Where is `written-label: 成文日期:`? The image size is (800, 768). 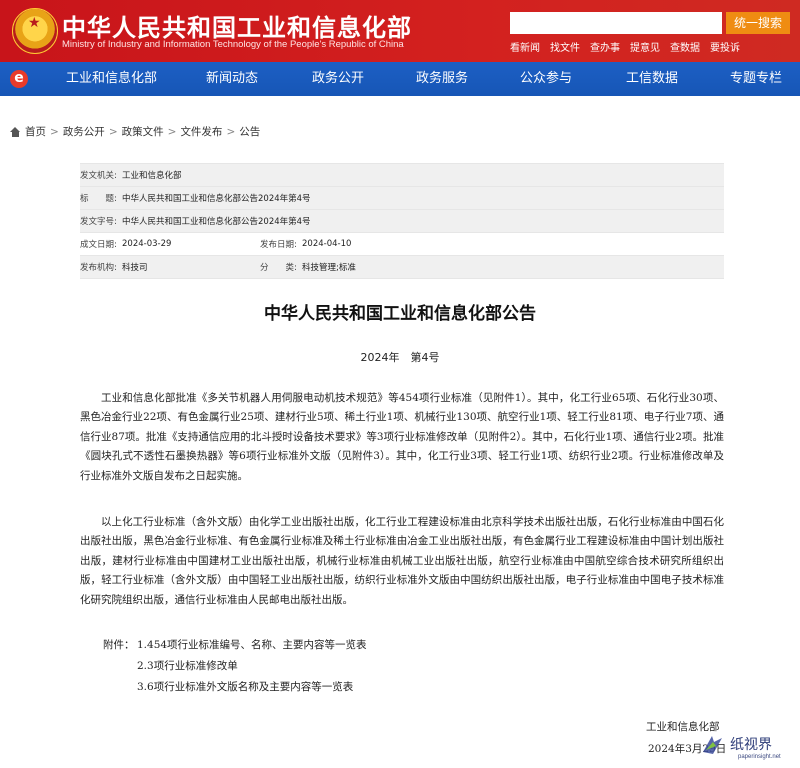
written-label: 成文日期: is located at coordinates (98, 245).